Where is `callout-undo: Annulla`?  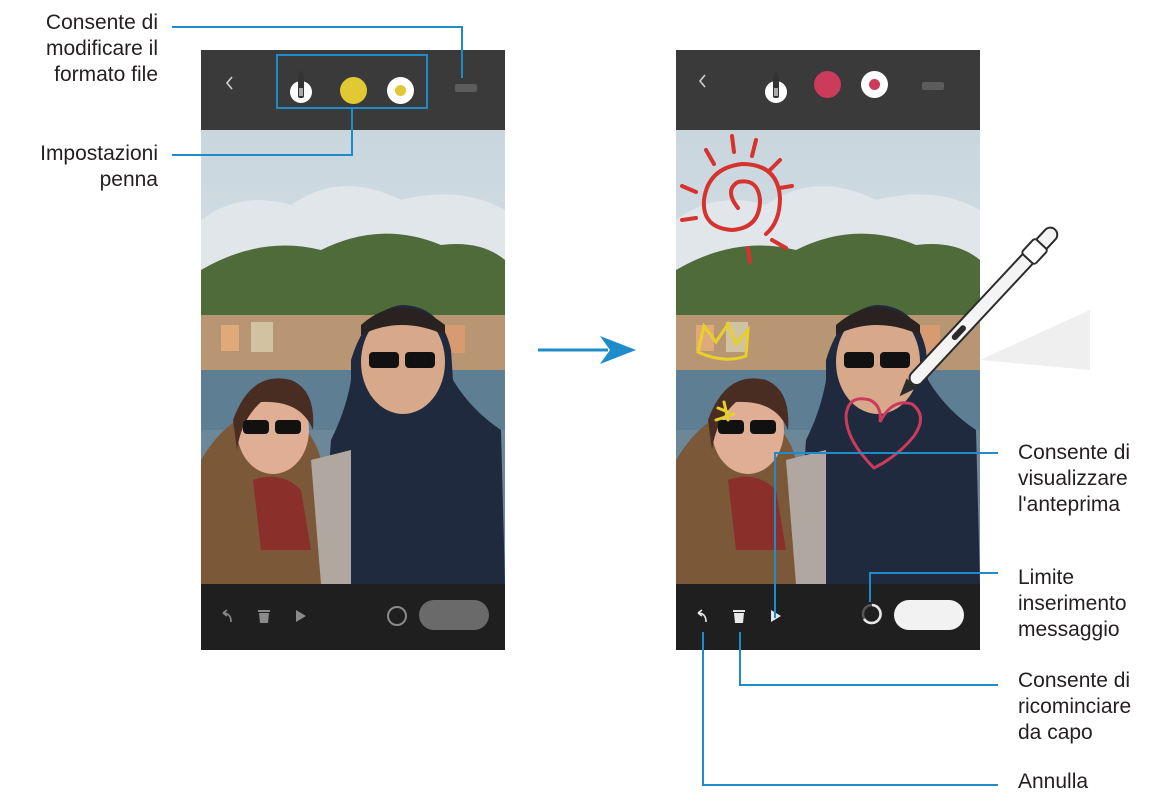
callout-undo: Annulla is located at coordinates (1091, 782).